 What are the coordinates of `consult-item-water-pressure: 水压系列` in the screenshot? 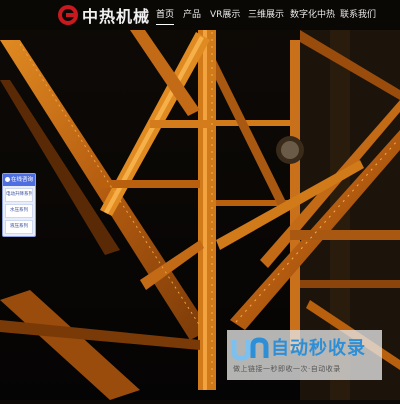 It's located at (19, 211).